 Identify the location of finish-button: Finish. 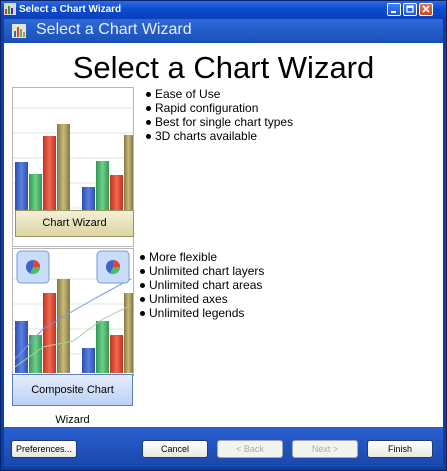
(400, 449).